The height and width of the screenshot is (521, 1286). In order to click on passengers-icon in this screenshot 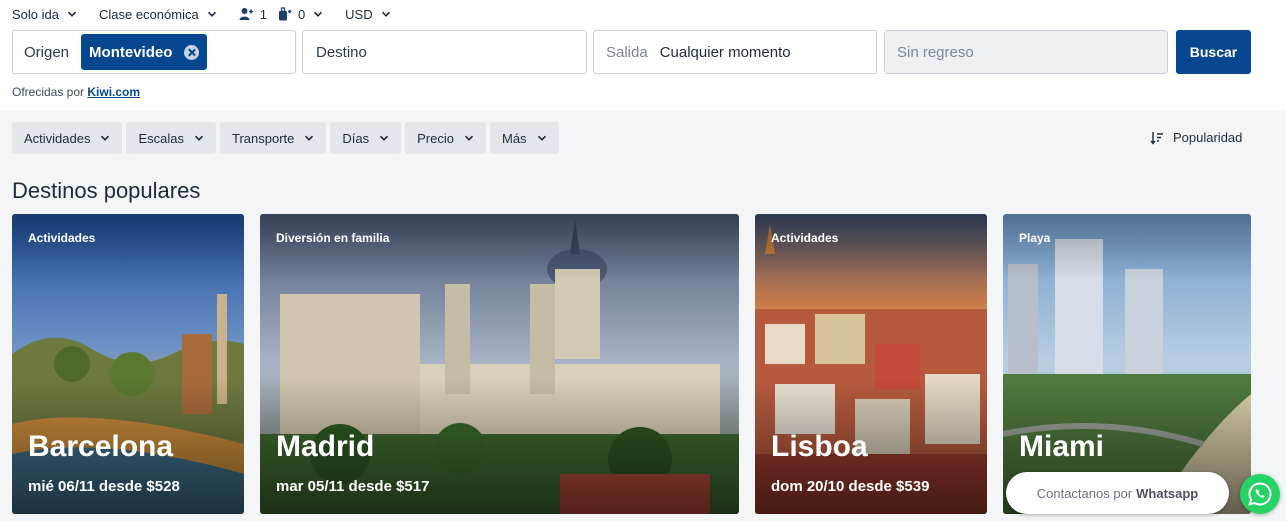, I will do `click(246, 14)`.